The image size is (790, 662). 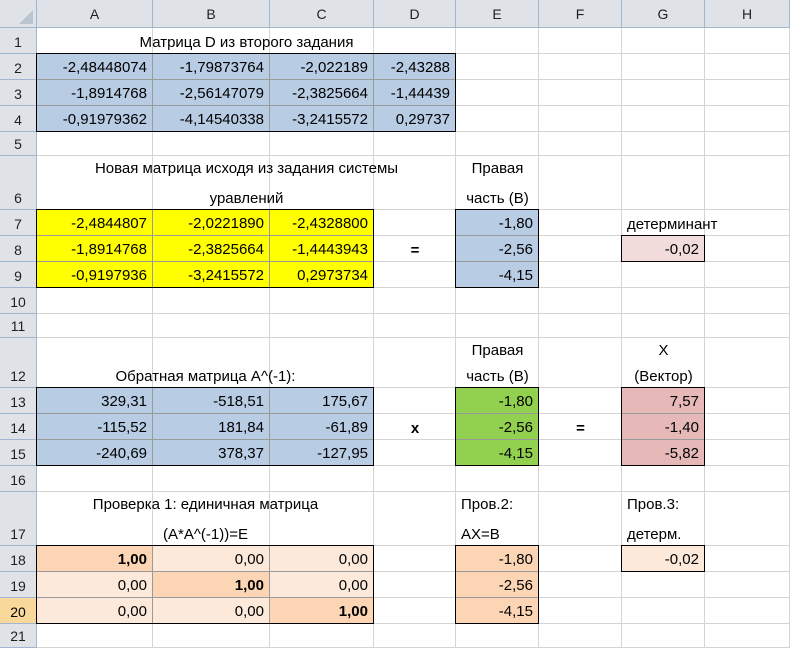 What do you see at coordinates (747, 119) in the screenshot?
I see `cell-h4` at bounding box center [747, 119].